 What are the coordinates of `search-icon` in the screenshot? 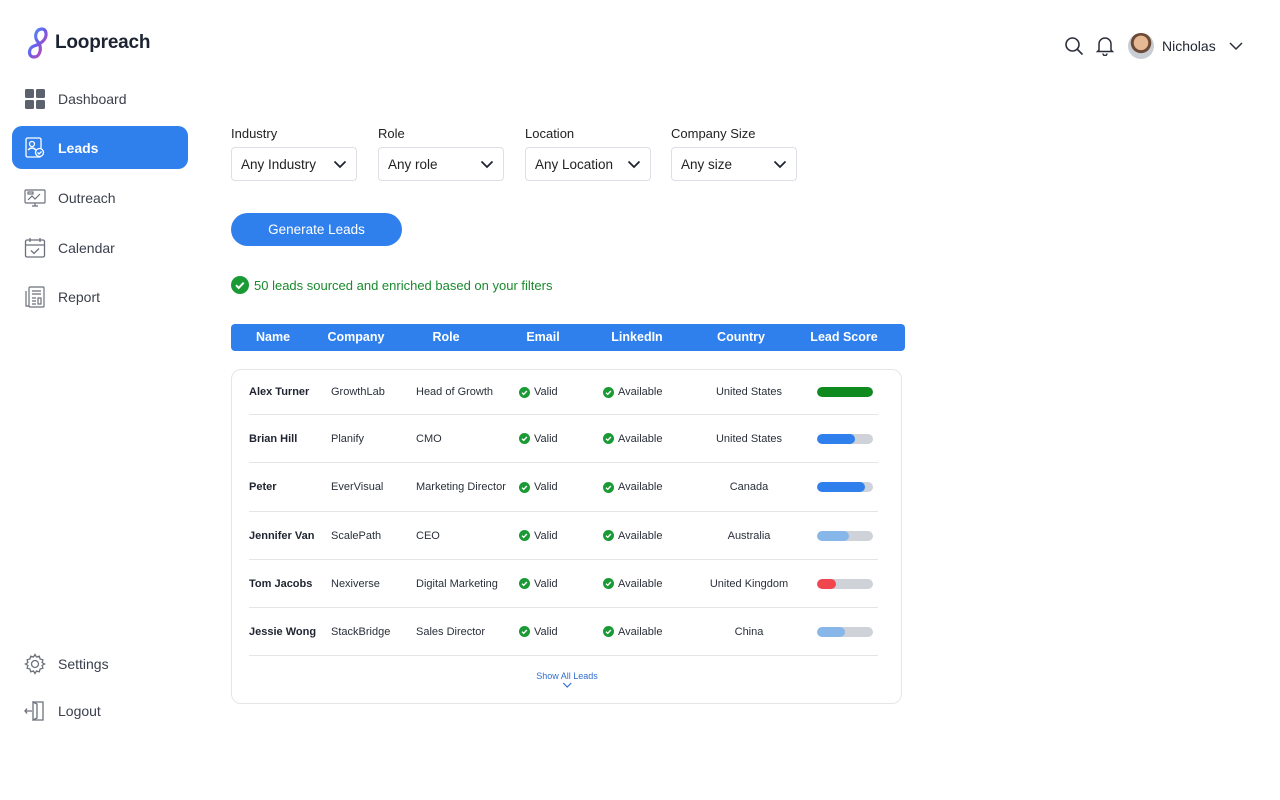 It's located at (1074, 46).